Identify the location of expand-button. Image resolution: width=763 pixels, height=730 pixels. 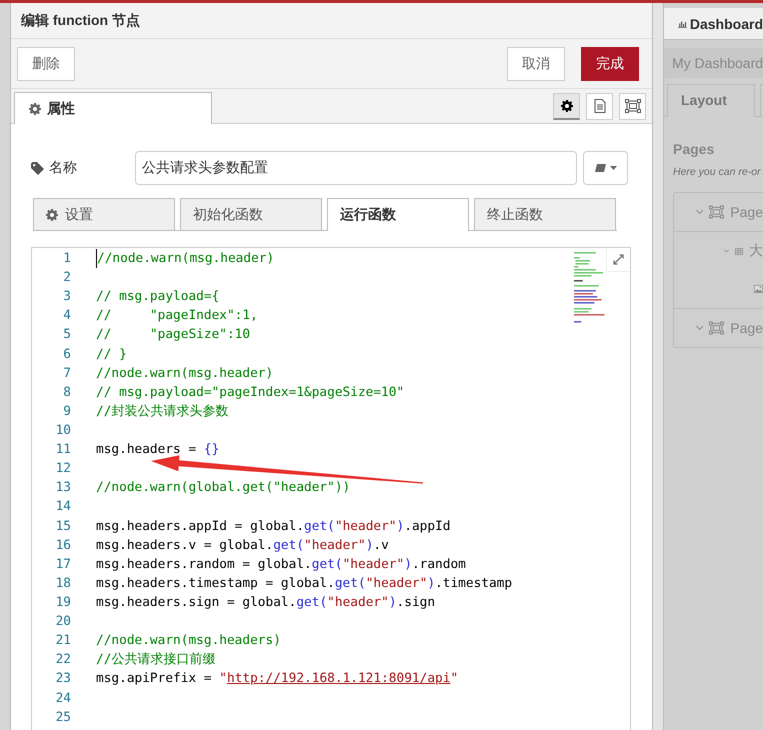
(618, 260).